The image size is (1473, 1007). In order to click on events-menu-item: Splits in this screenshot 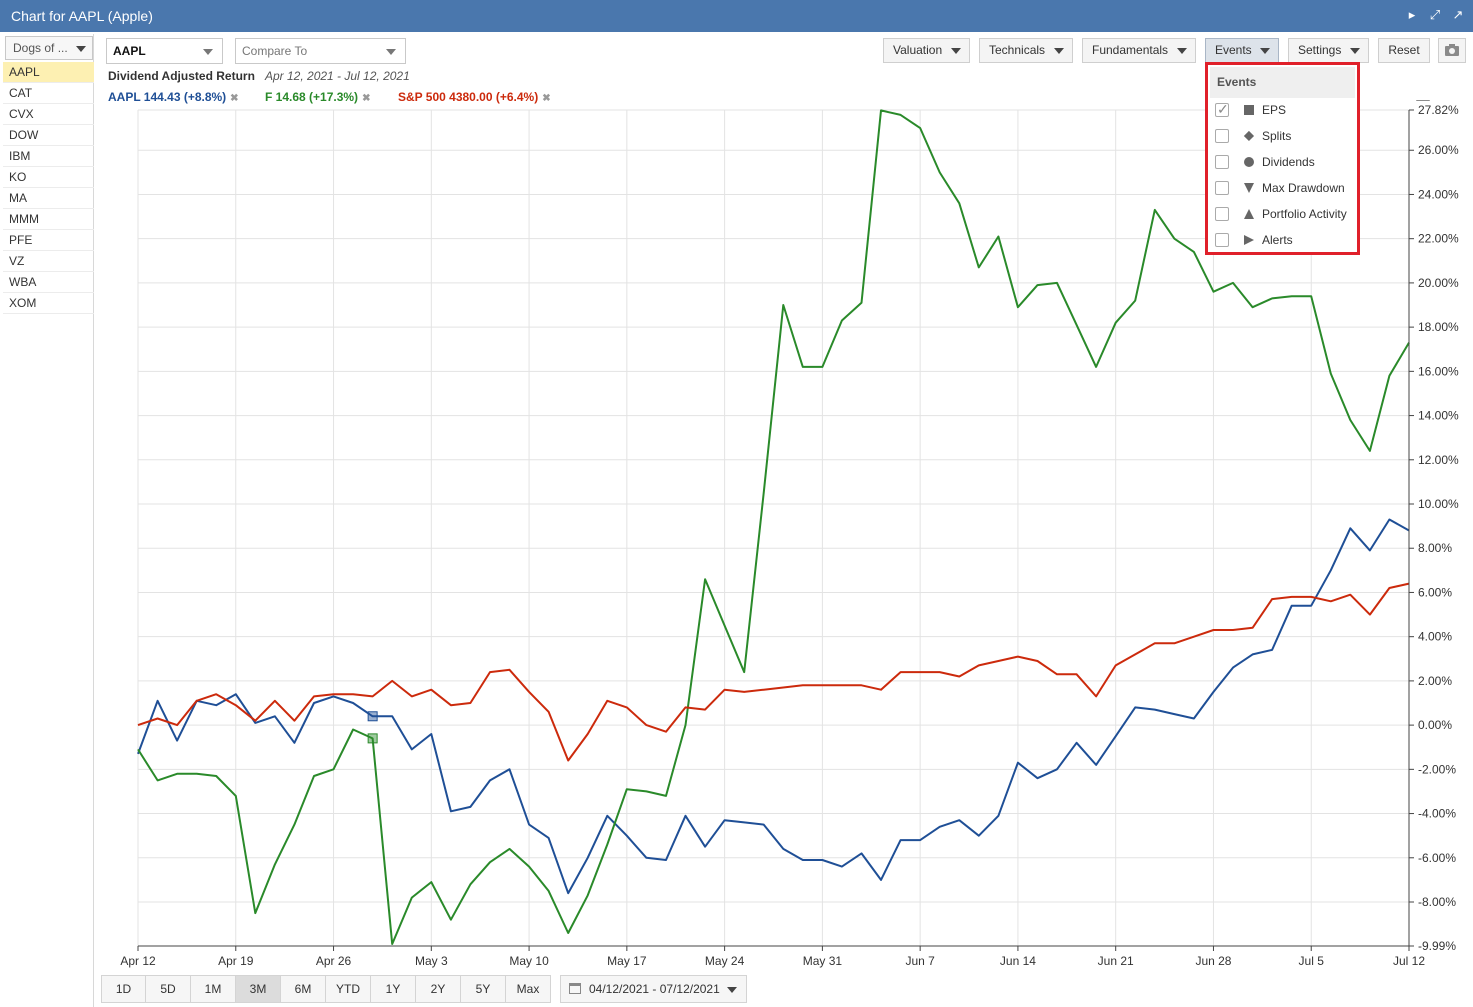, I will do `click(1285, 137)`.